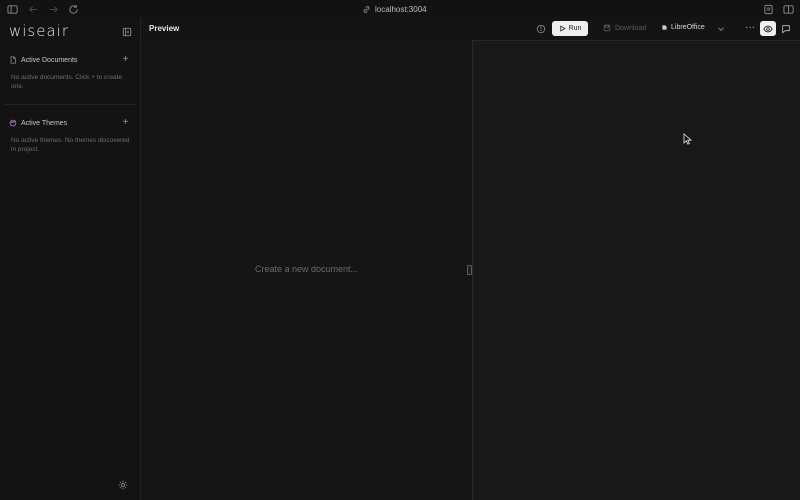 The width and height of the screenshot is (800, 500). Describe the element at coordinates (607, 28) in the screenshot. I see `save-disk-icon` at that location.